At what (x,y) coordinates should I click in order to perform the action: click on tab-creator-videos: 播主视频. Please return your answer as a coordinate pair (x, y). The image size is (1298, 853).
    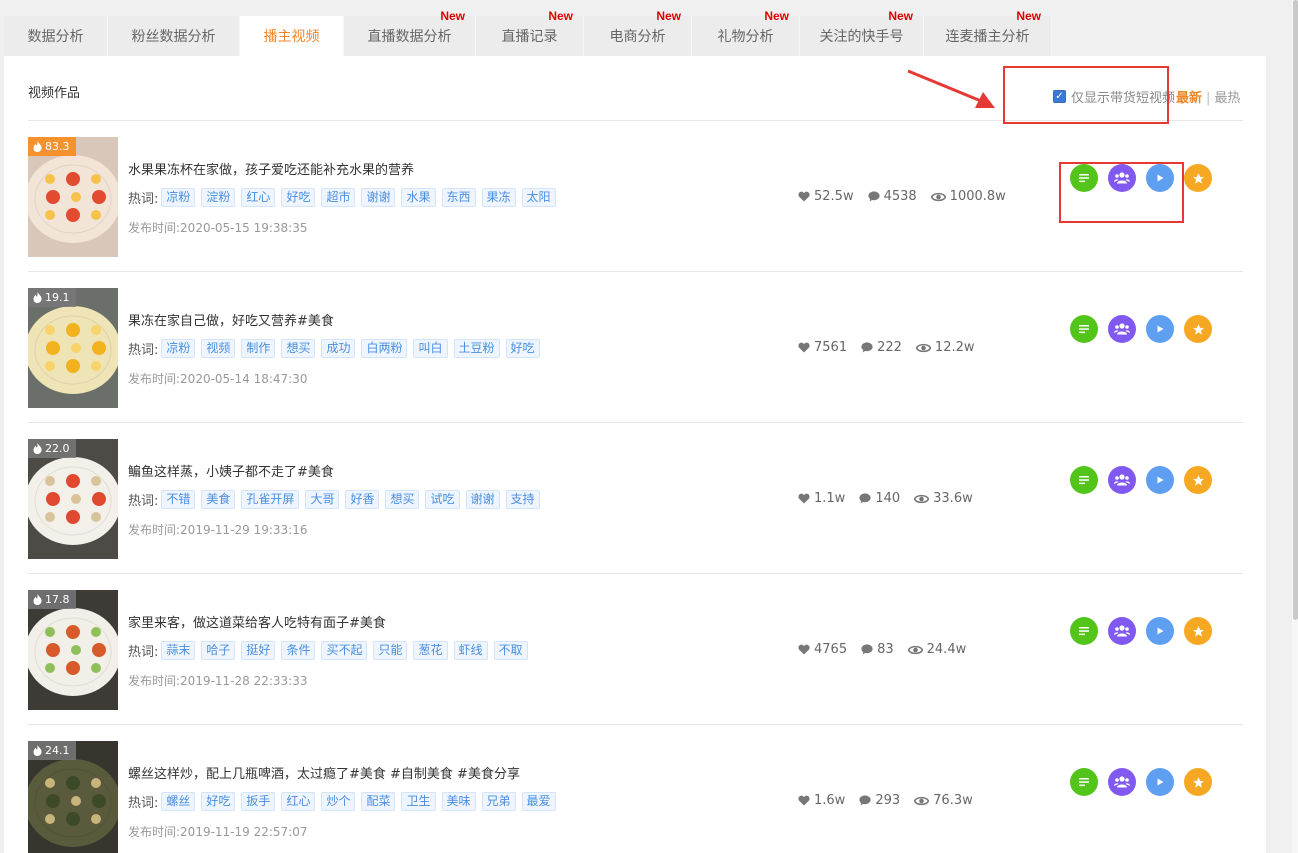
    Looking at the image, I should click on (292, 36).